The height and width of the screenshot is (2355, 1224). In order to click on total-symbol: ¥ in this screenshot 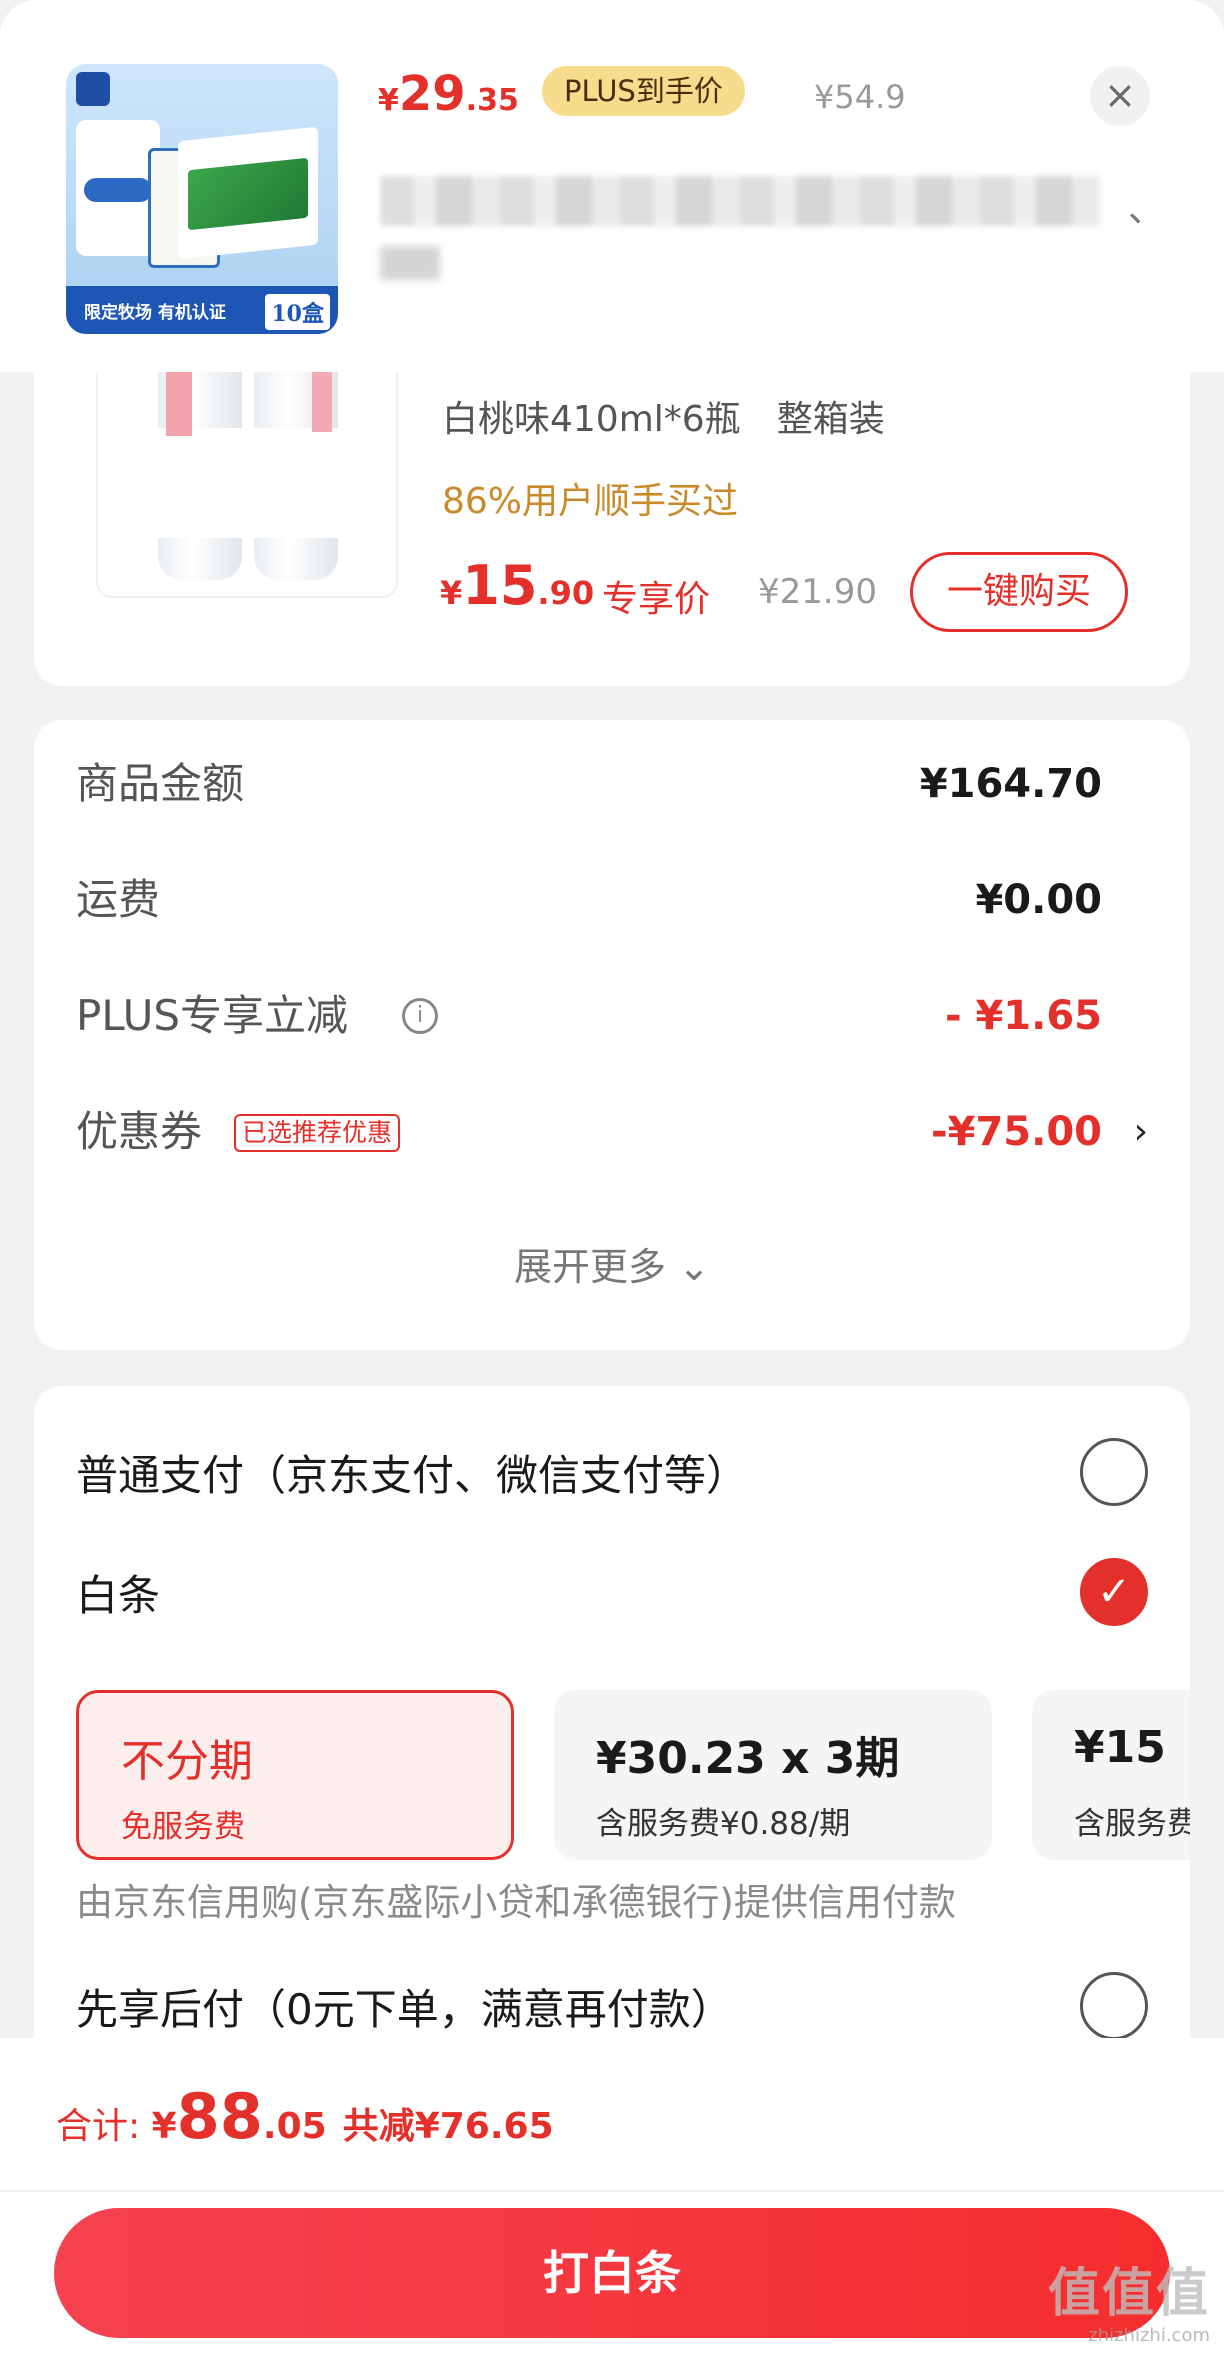, I will do `click(164, 2126)`.